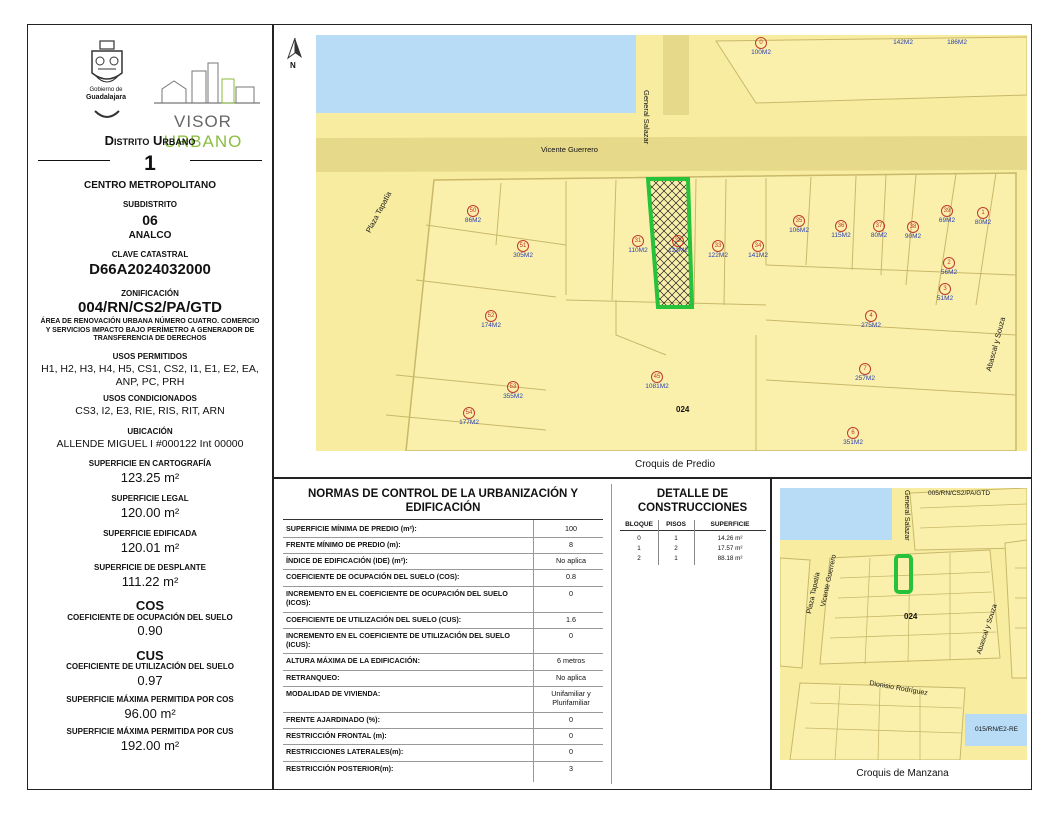  I want to click on divider-normas-detalle, so click(611, 634).